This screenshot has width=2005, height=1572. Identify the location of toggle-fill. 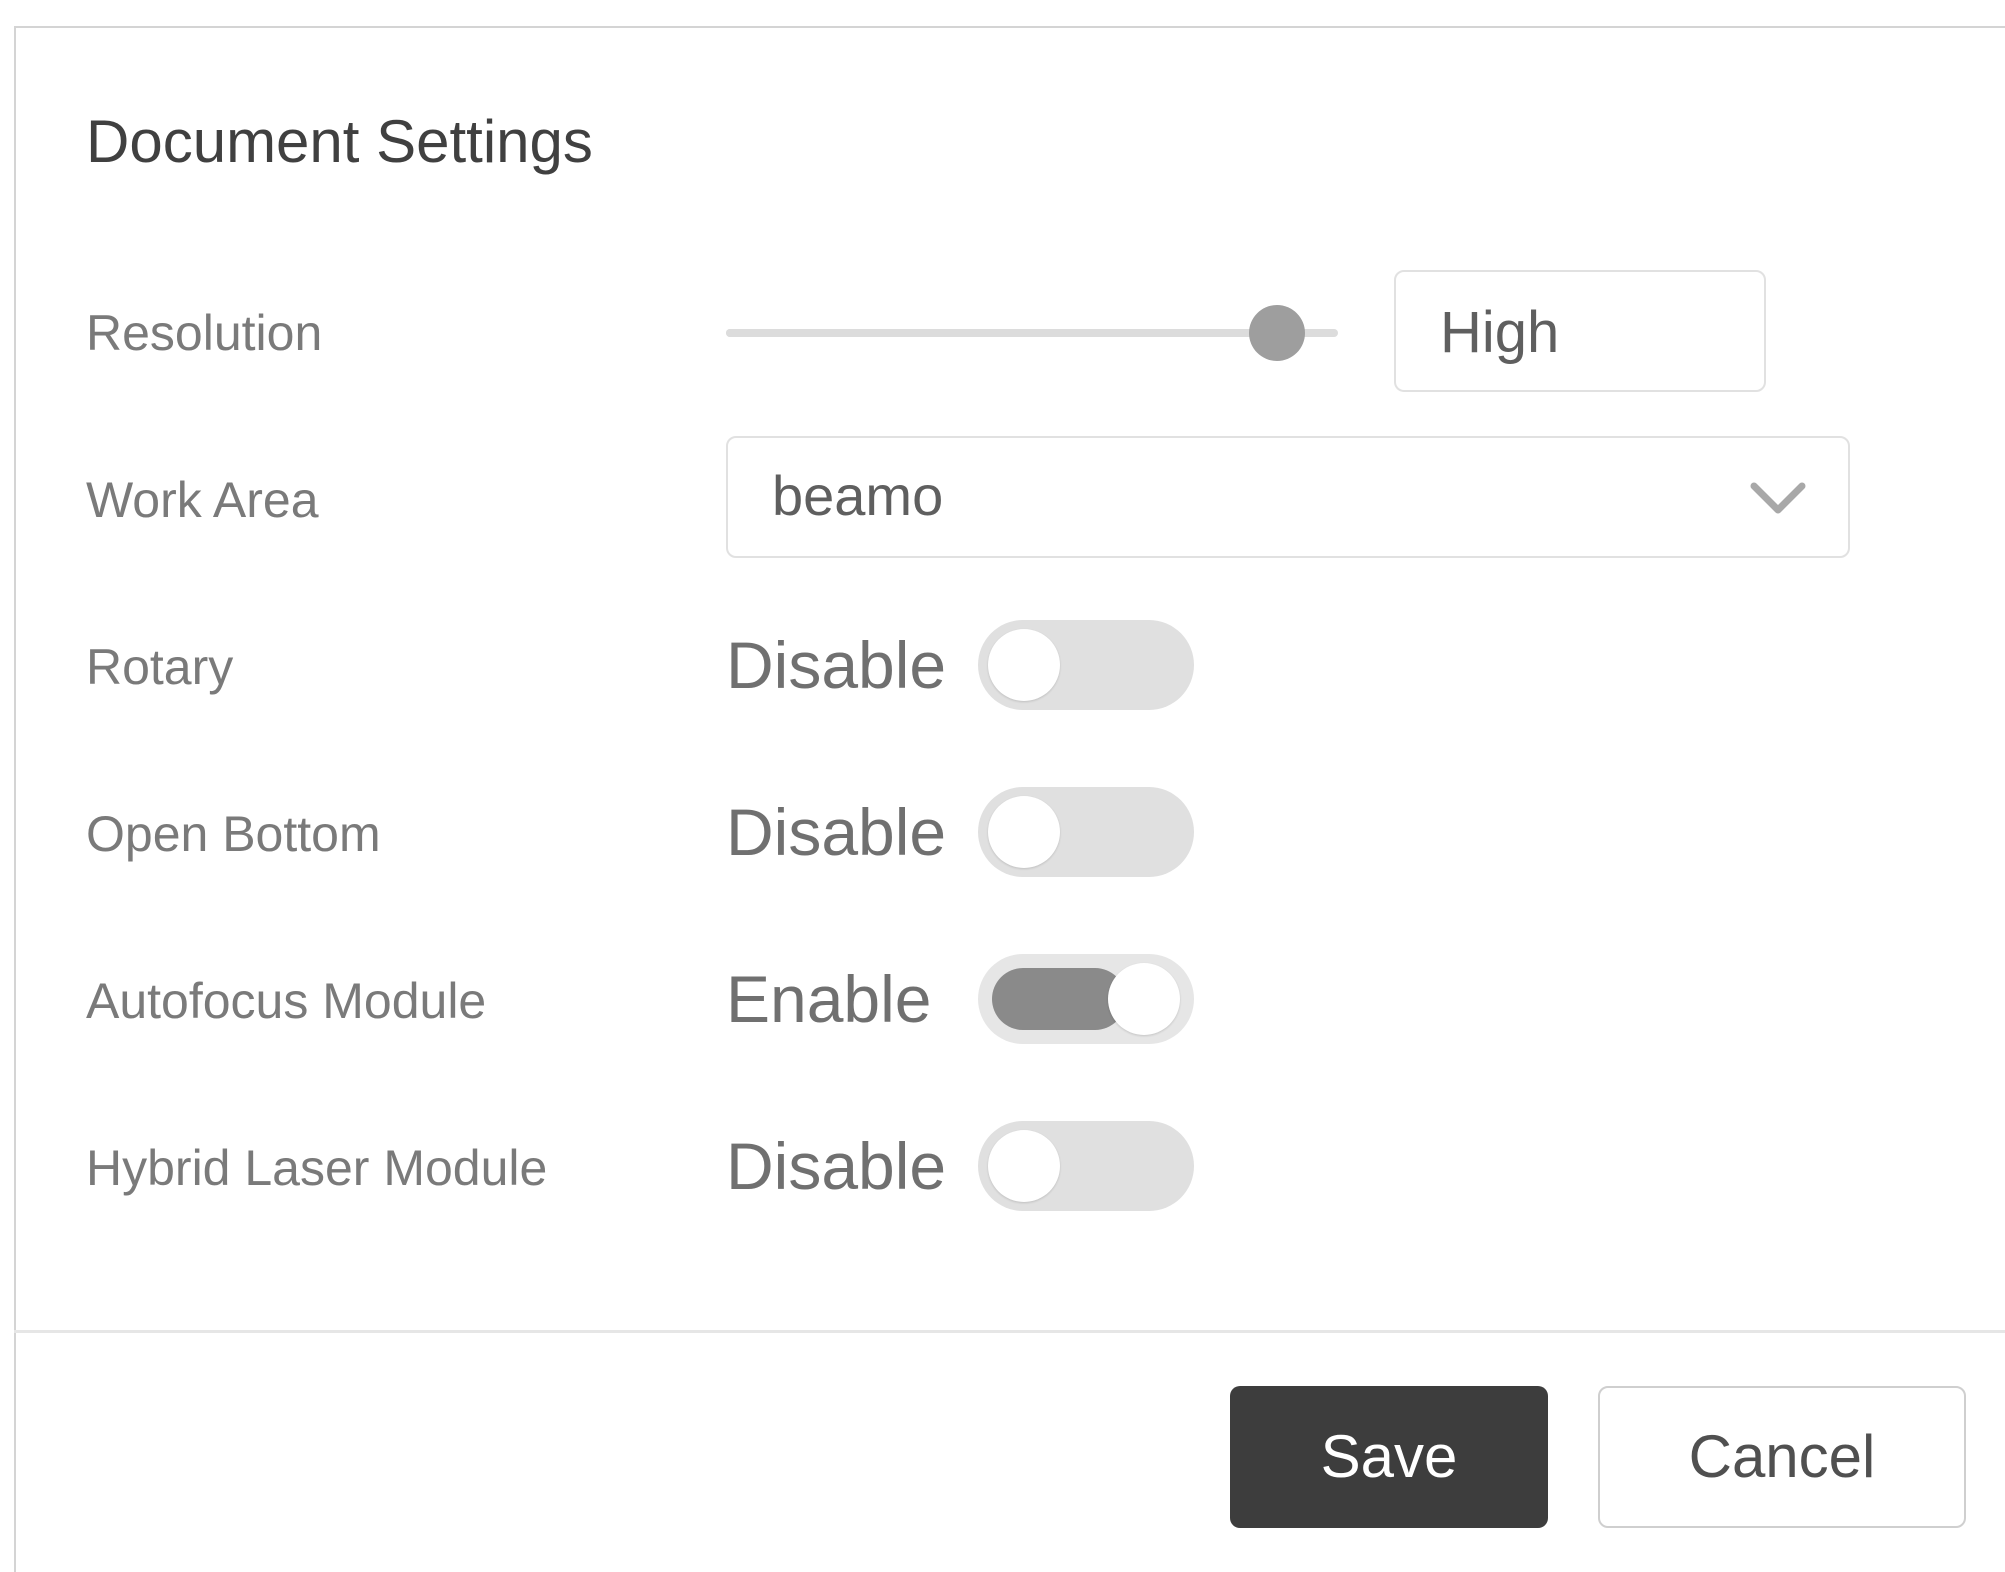
(1059, 999).